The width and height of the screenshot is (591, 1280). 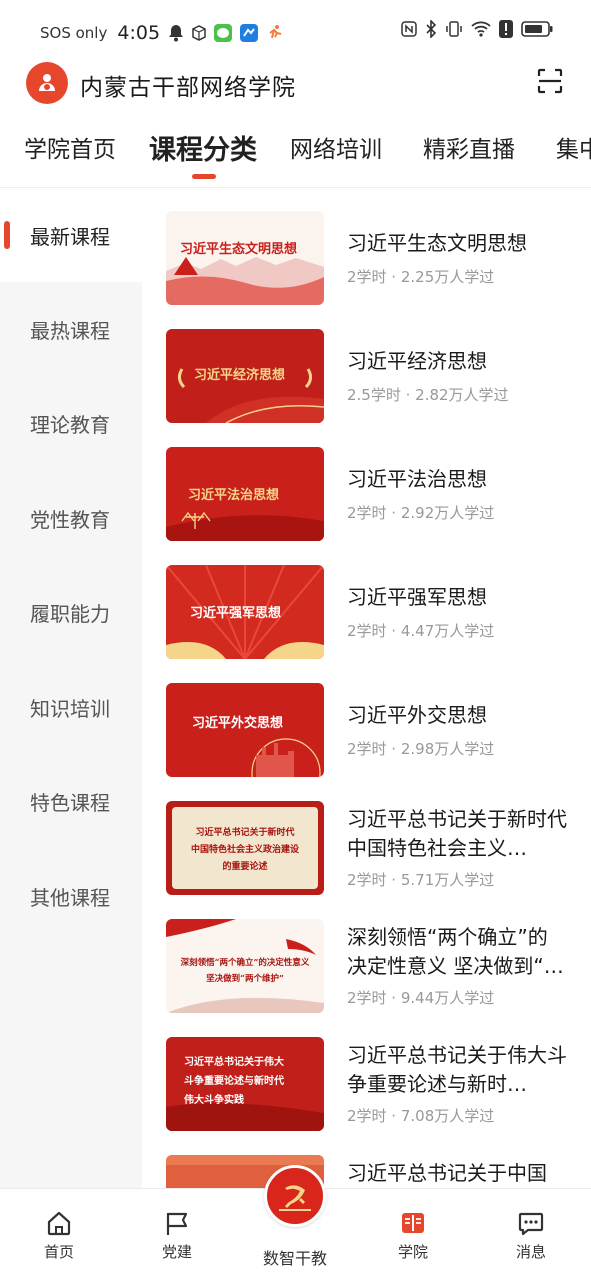 I want to click on thumbnail-line: 的重要论述, so click(x=244, y=866).